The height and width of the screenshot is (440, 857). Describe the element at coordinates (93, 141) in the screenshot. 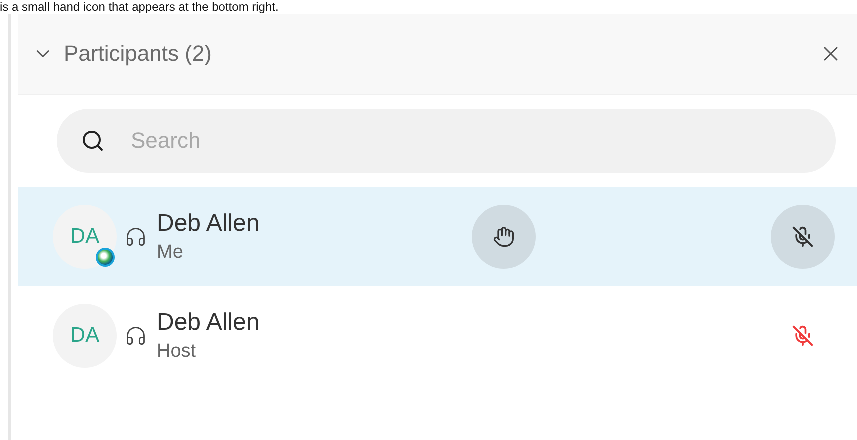

I see `search-icon` at that location.